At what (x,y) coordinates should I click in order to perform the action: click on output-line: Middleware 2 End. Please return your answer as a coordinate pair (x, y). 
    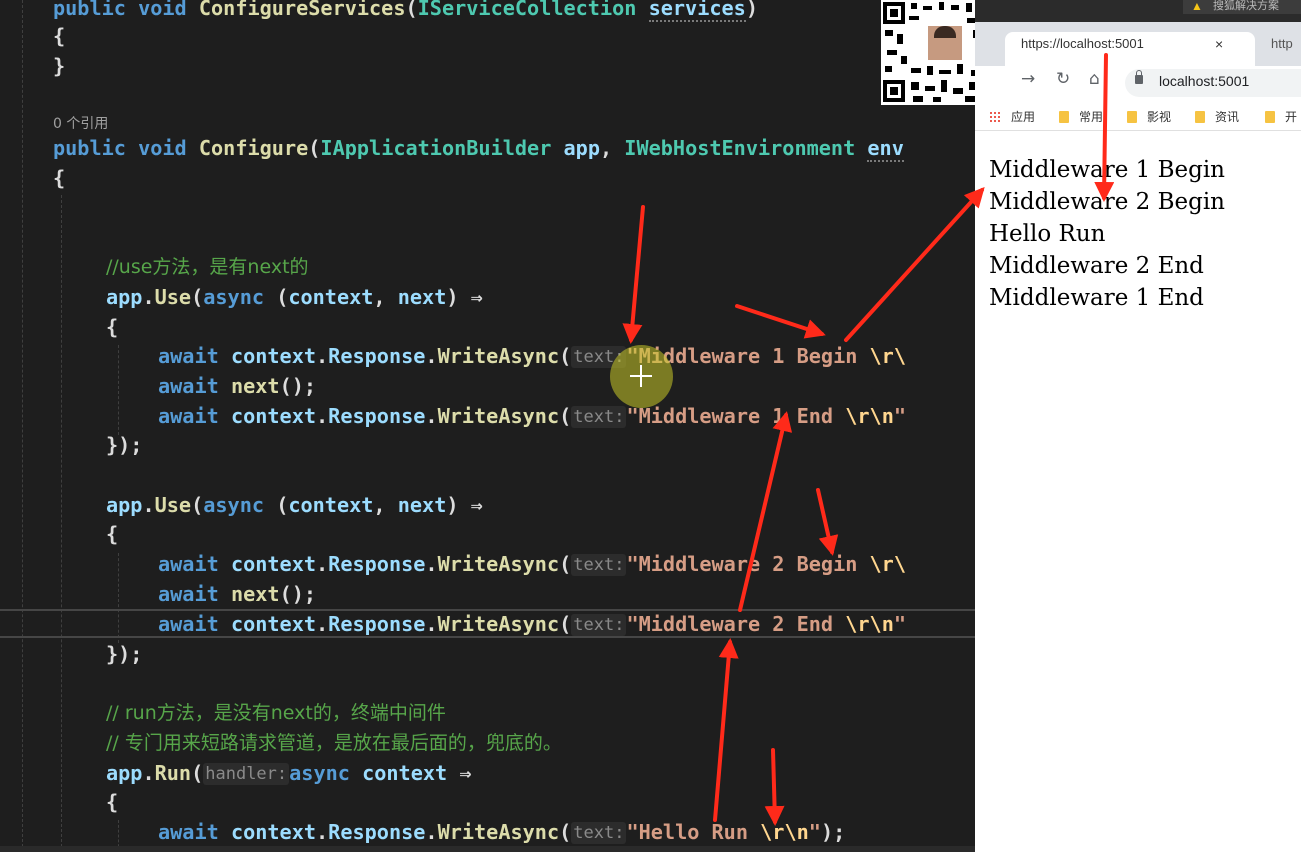
    Looking at the image, I should click on (1096, 266).